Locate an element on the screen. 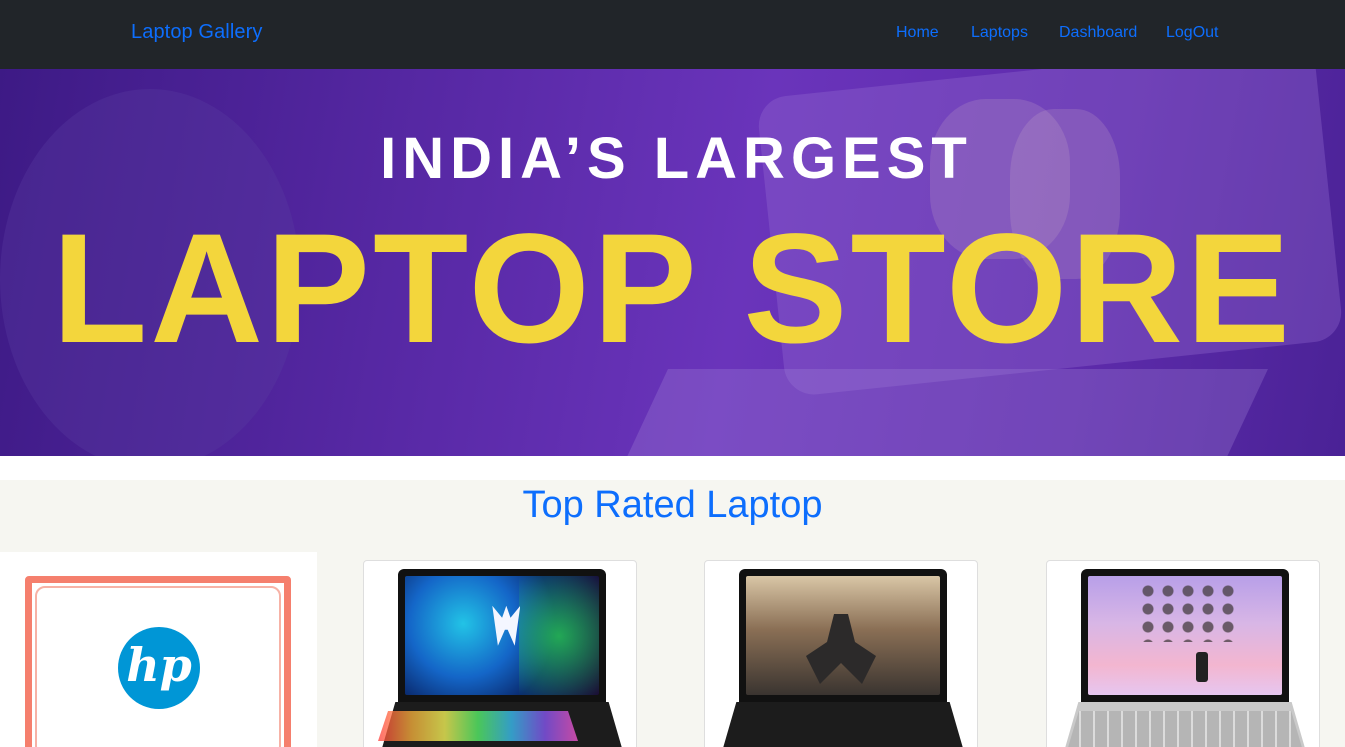 Image resolution: width=1345 pixels, height=747 pixels. nav-link-home: Home is located at coordinates (917, 33).